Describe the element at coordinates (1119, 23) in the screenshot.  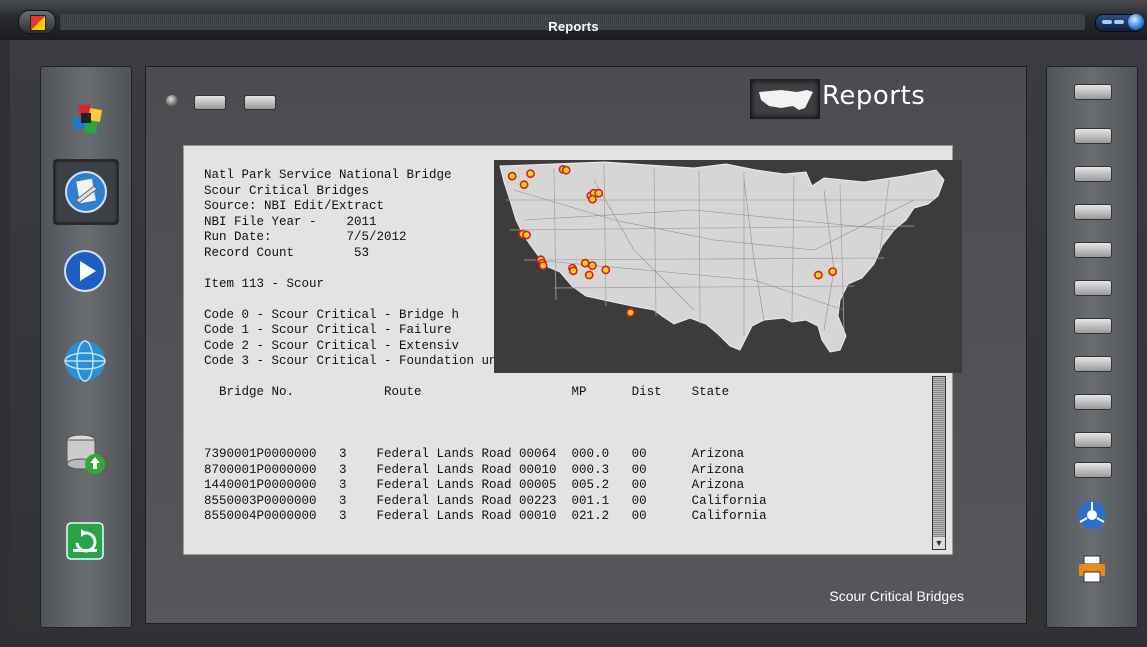
I see `window-controls` at that location.